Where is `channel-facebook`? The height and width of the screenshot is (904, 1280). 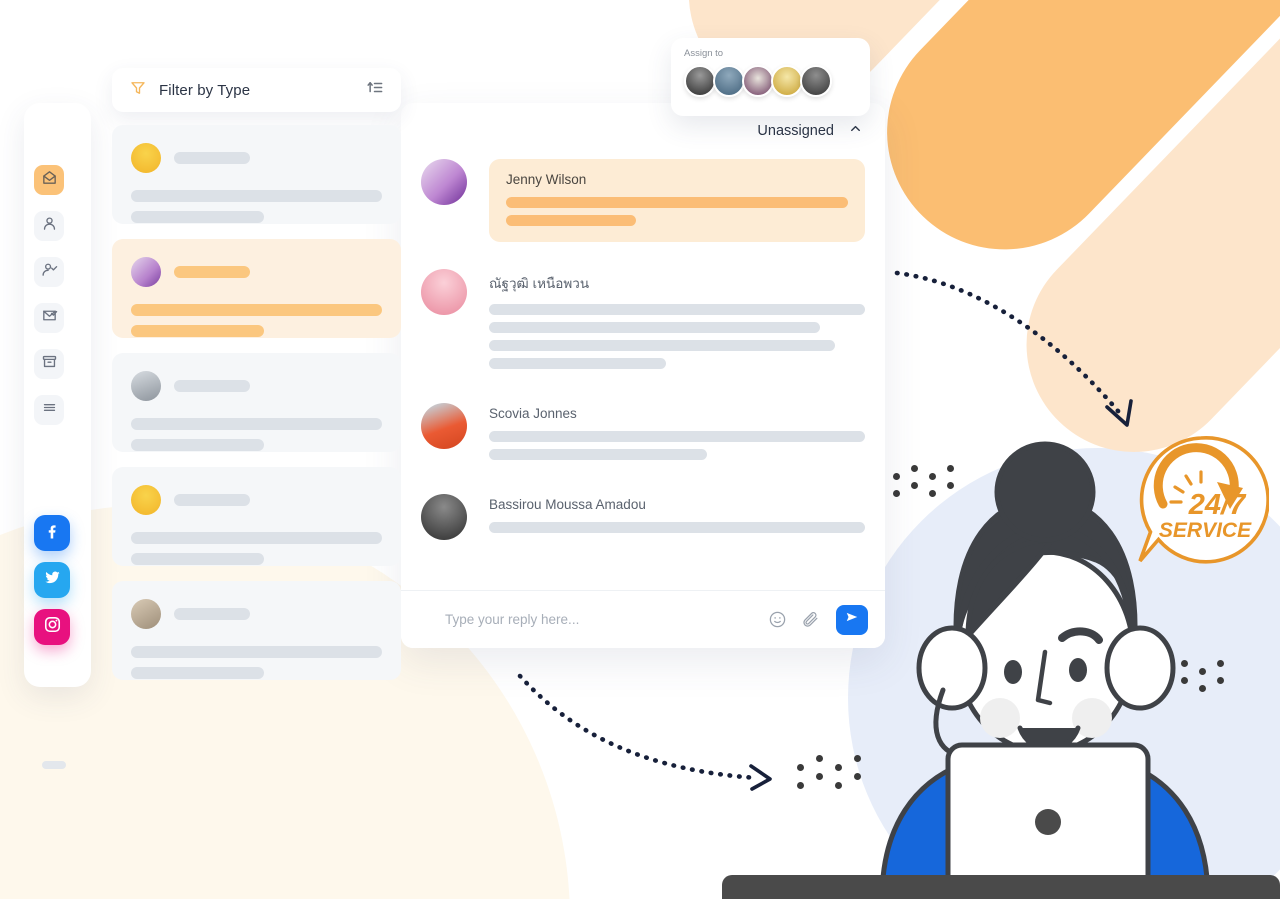 channel-facebook is located at coordinates (52, 533).